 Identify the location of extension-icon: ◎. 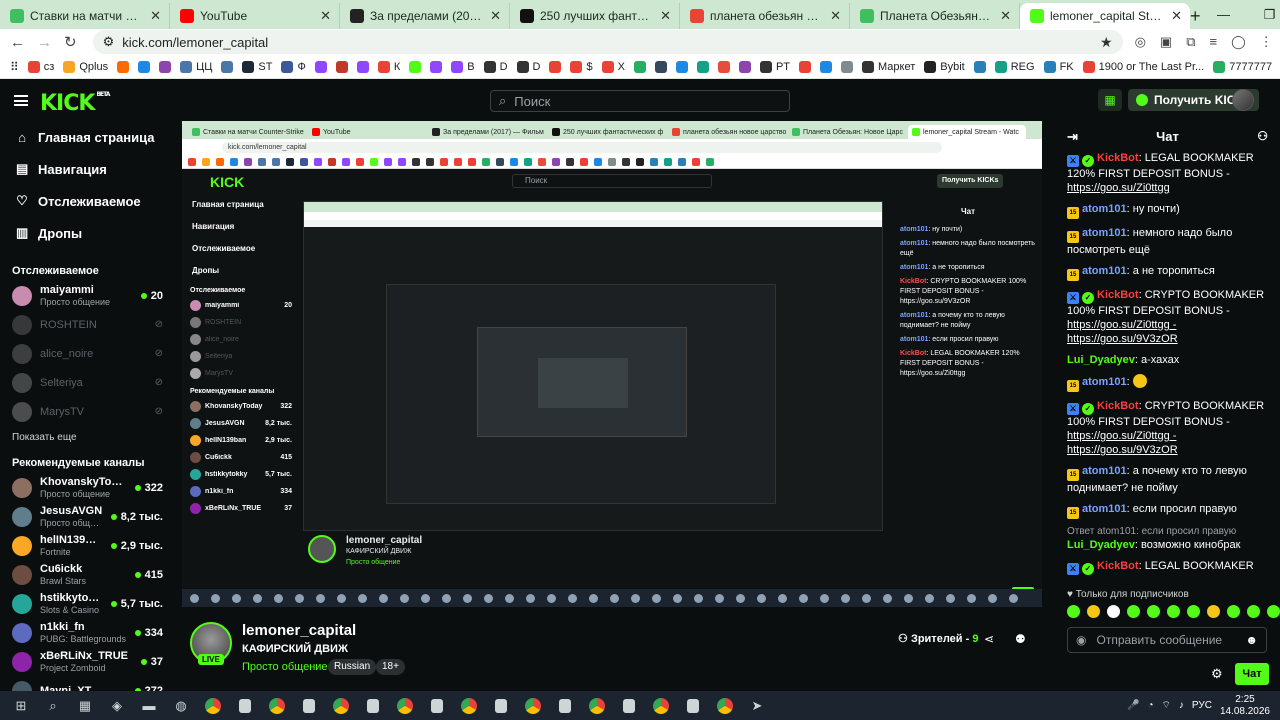
(1140, 42).